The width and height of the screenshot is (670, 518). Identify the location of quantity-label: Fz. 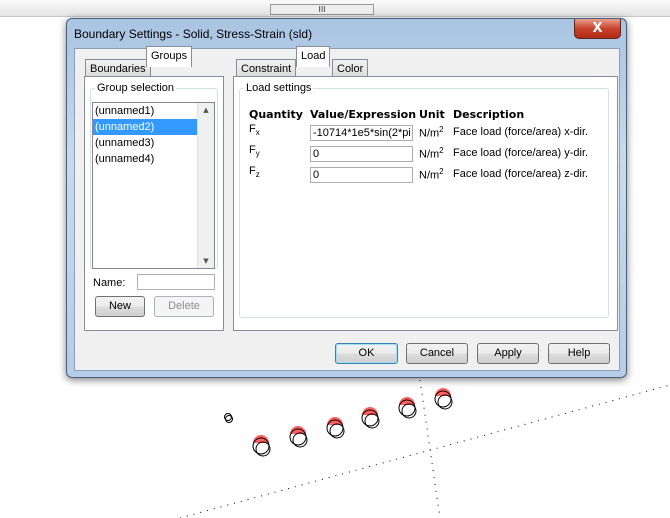
(254, 172).